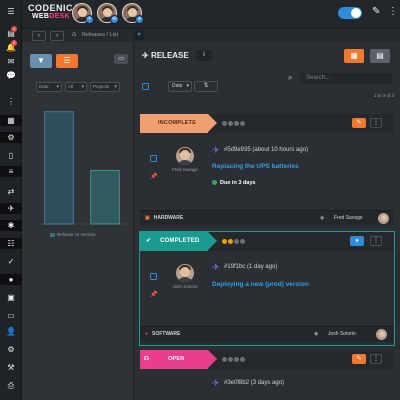  What do you see at coordinates (11, 243) in the screenshot?
I see `list-icon: ☷` at bounding box center [11, 243].